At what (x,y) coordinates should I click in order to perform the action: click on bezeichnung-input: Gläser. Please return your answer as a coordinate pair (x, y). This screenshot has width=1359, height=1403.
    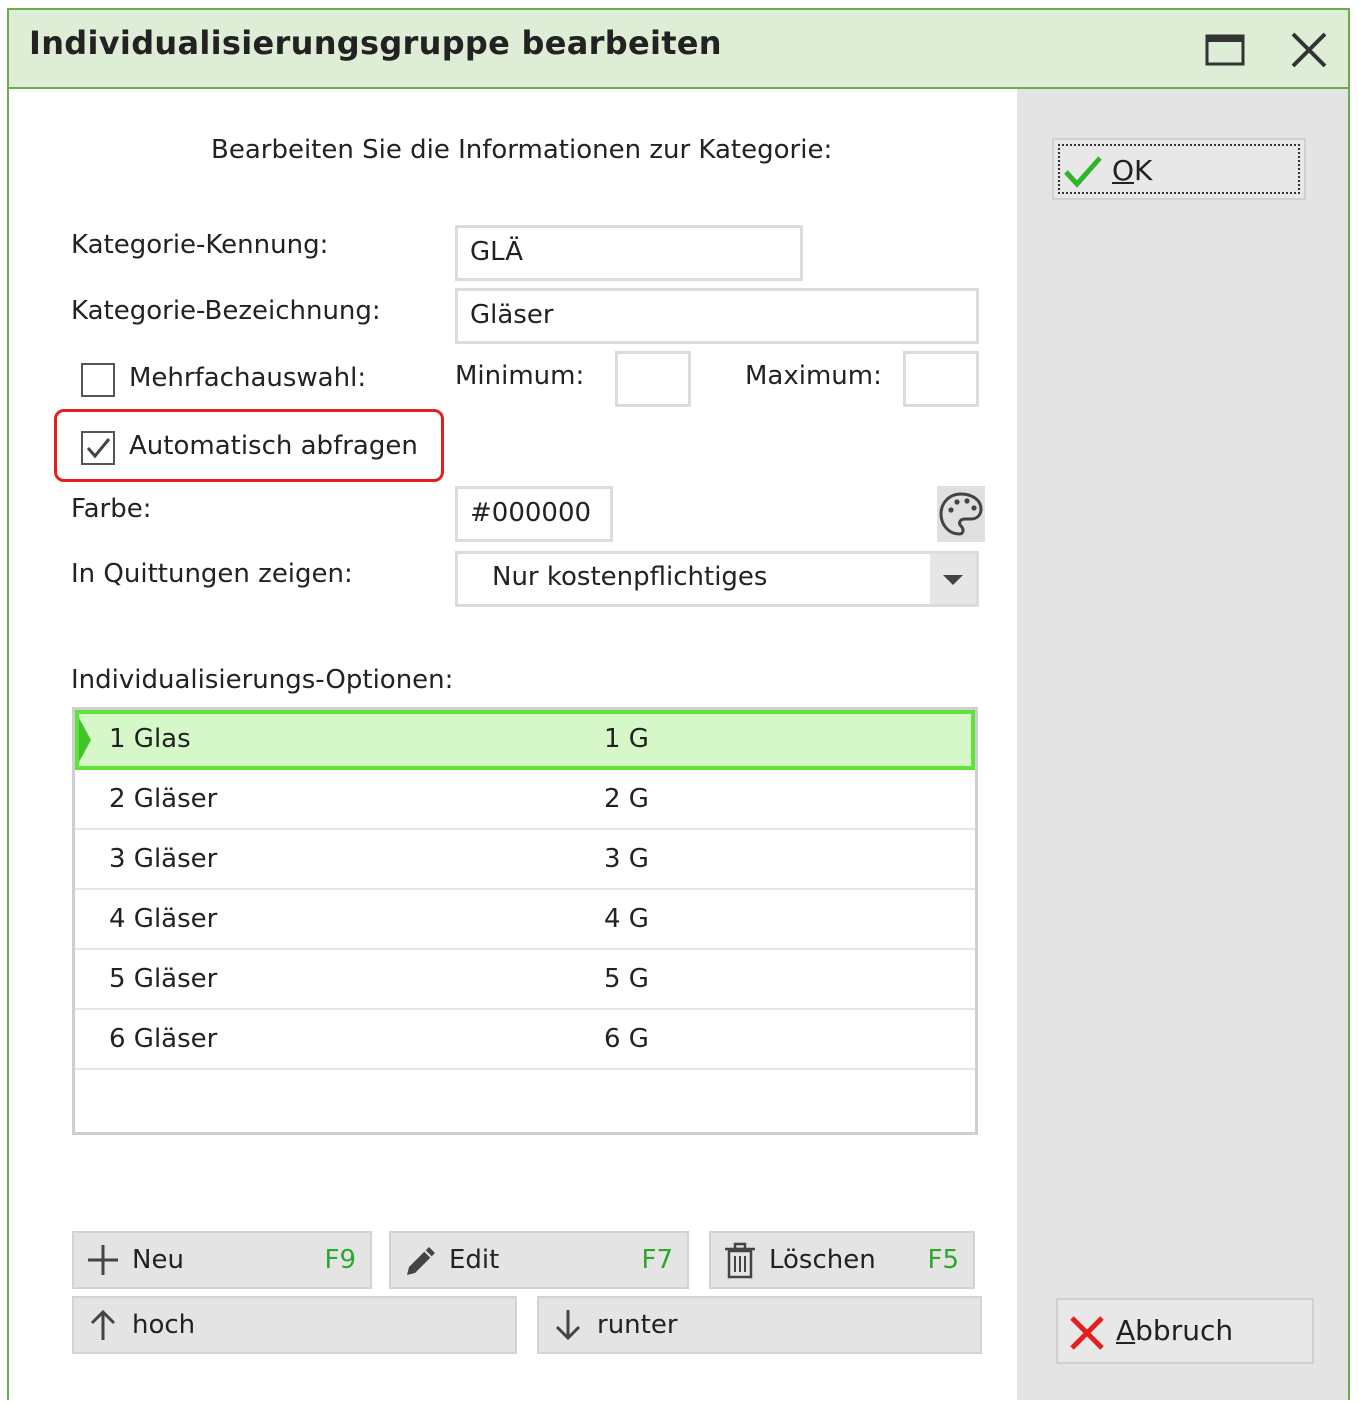
    Looking at the image, I should click on (717, 316).